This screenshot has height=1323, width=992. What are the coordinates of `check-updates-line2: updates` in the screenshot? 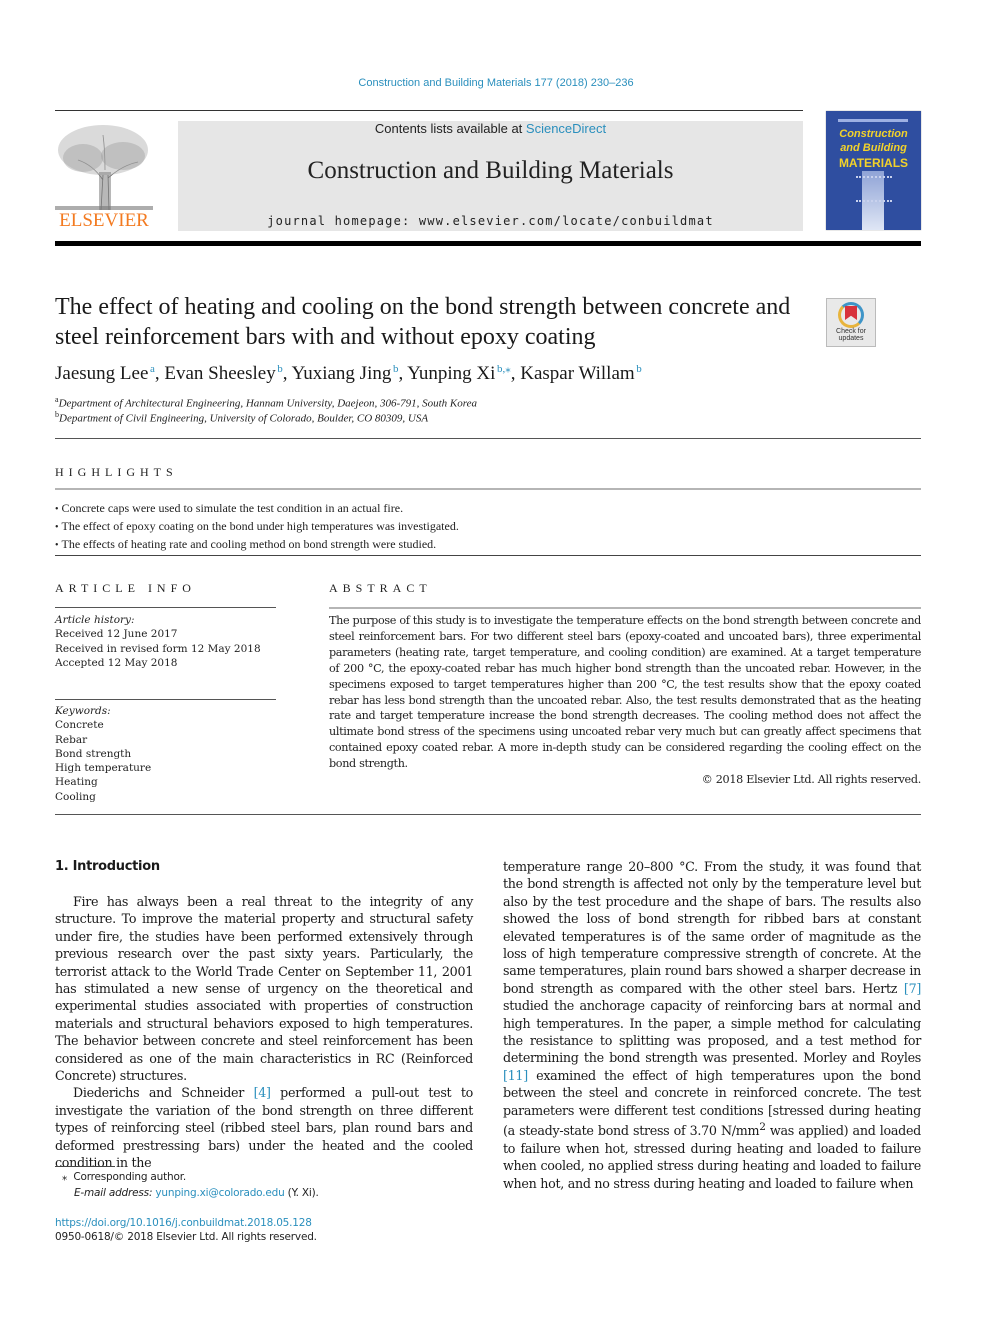 It's located at (851, 338).